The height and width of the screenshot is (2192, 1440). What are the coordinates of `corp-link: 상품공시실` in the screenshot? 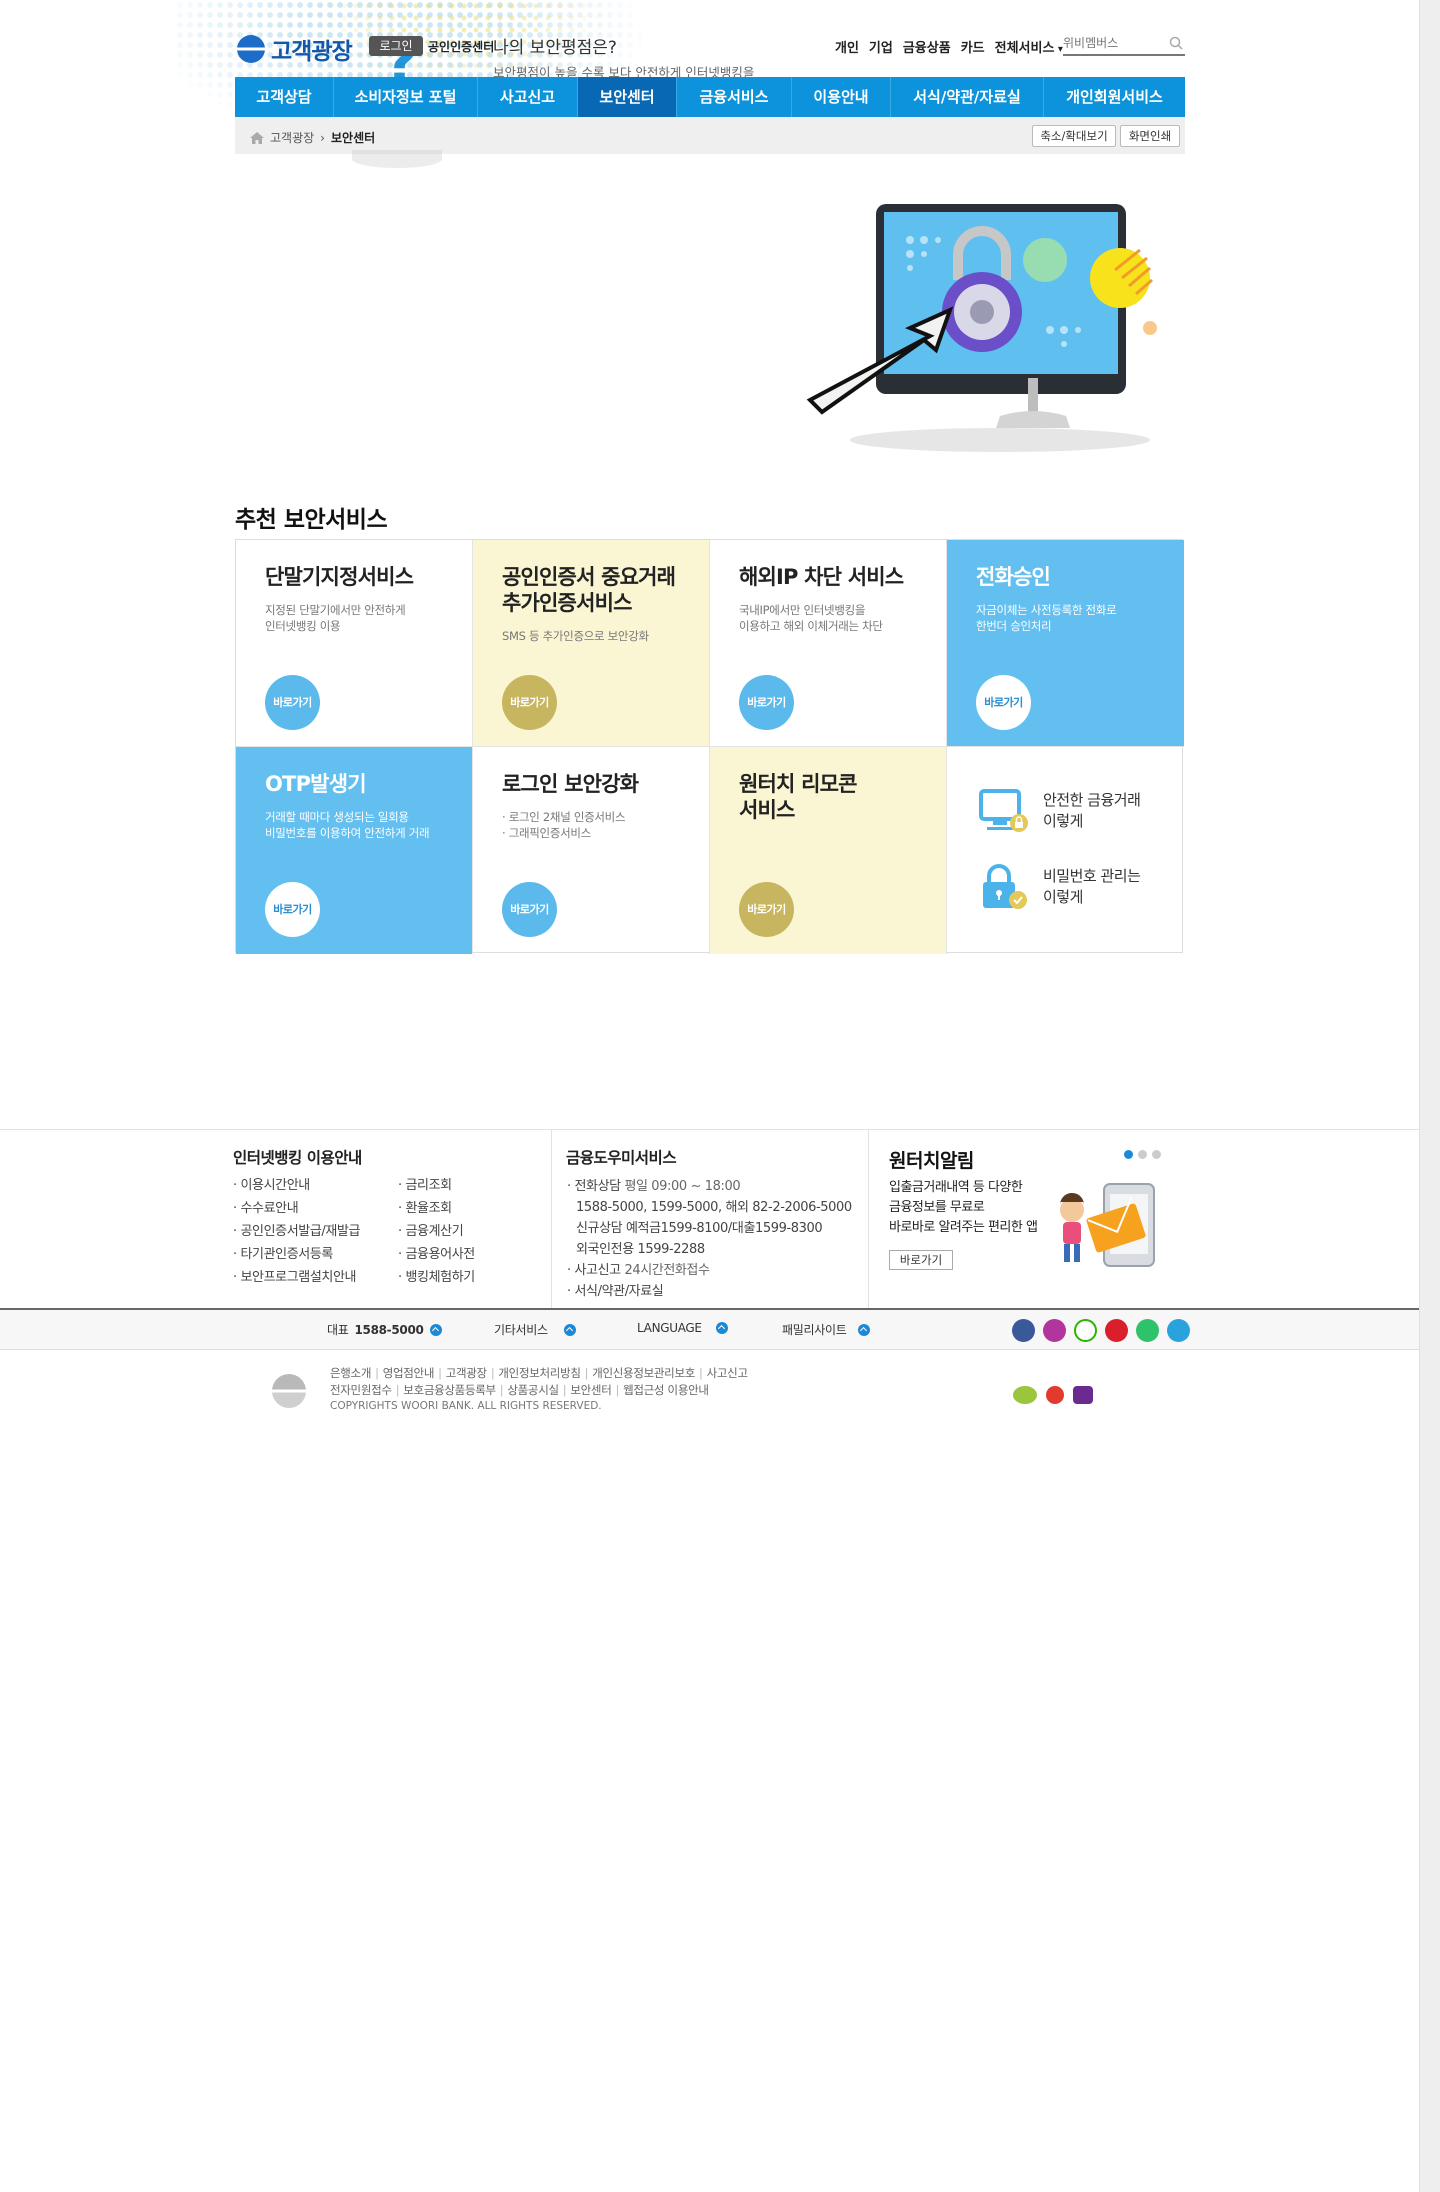 It's located at (533, 1390).